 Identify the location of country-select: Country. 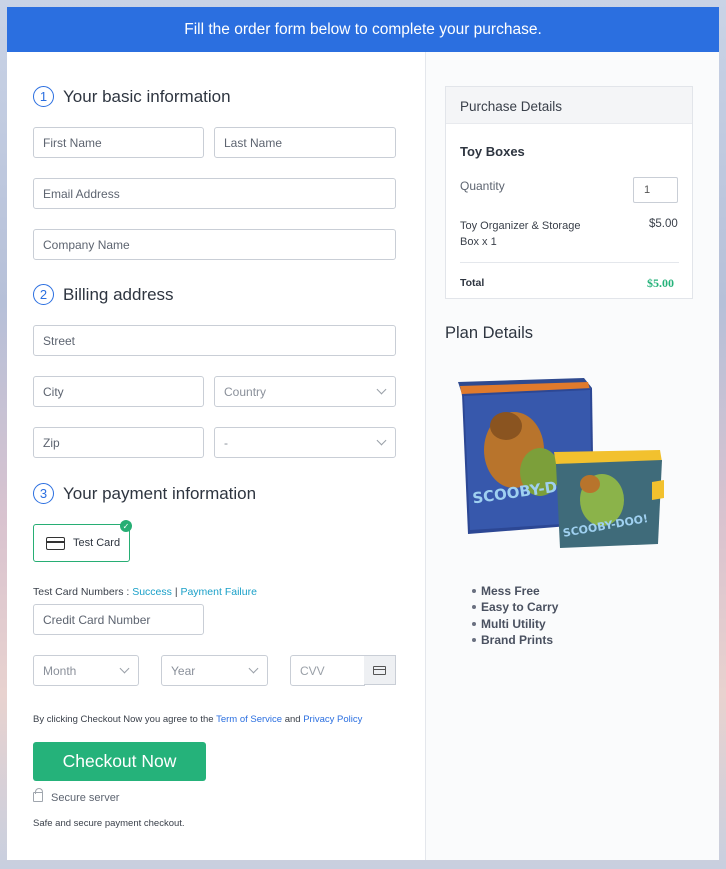
(305, 391).